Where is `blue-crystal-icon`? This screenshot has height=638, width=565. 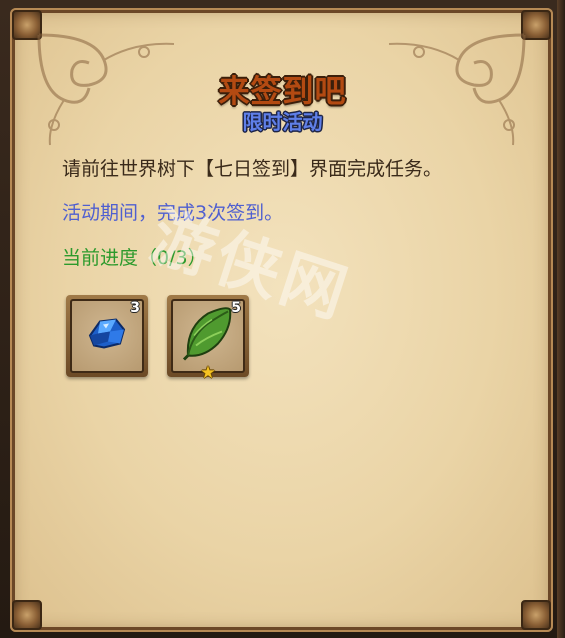 blue-crystal-icon is located at coordinates (107, 336).